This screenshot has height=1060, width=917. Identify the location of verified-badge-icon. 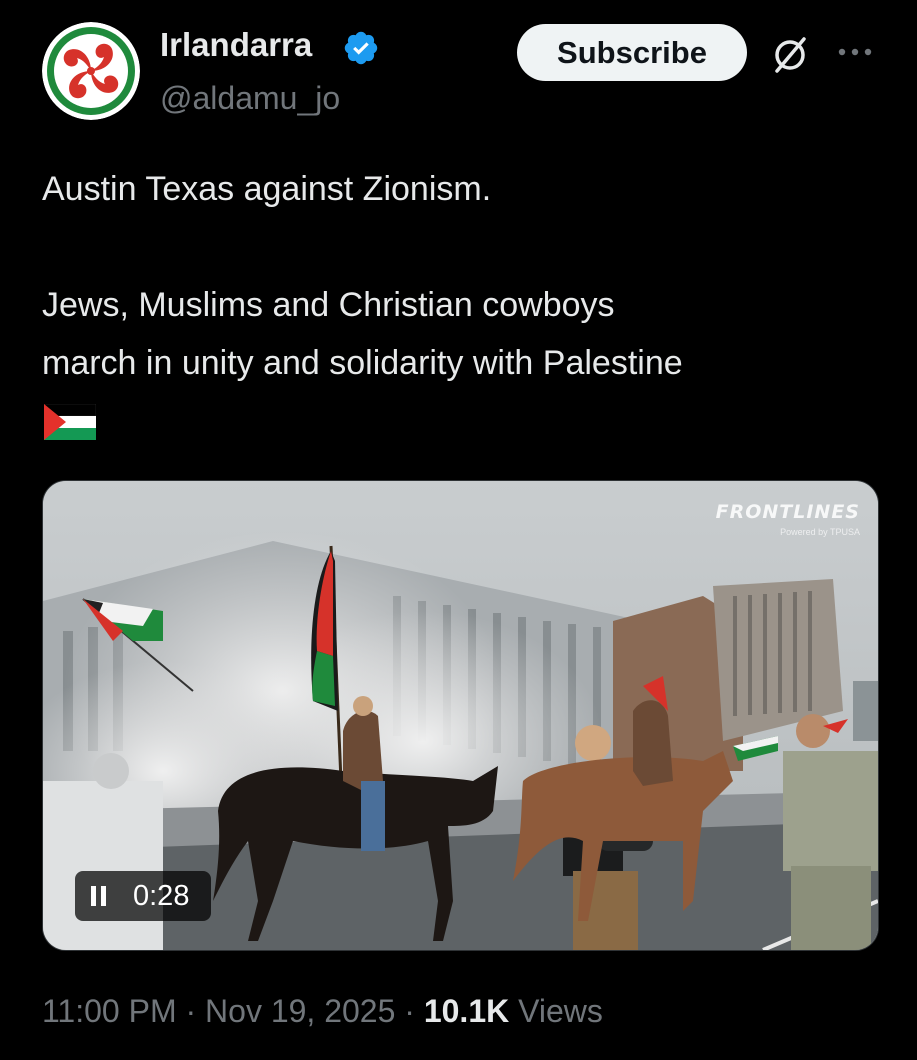
(361, 48).